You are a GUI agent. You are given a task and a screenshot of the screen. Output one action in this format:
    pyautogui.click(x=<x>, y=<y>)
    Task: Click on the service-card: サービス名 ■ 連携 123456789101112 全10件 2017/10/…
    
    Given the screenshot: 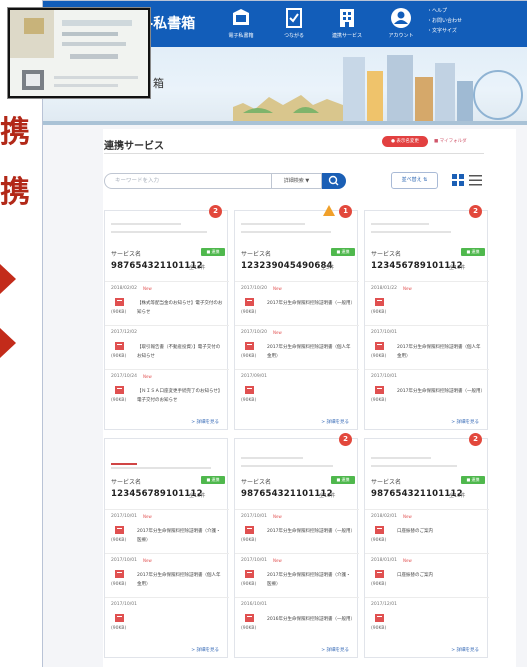 What is the action you would take?
    pyautogui.click(x=166, y=548)
    